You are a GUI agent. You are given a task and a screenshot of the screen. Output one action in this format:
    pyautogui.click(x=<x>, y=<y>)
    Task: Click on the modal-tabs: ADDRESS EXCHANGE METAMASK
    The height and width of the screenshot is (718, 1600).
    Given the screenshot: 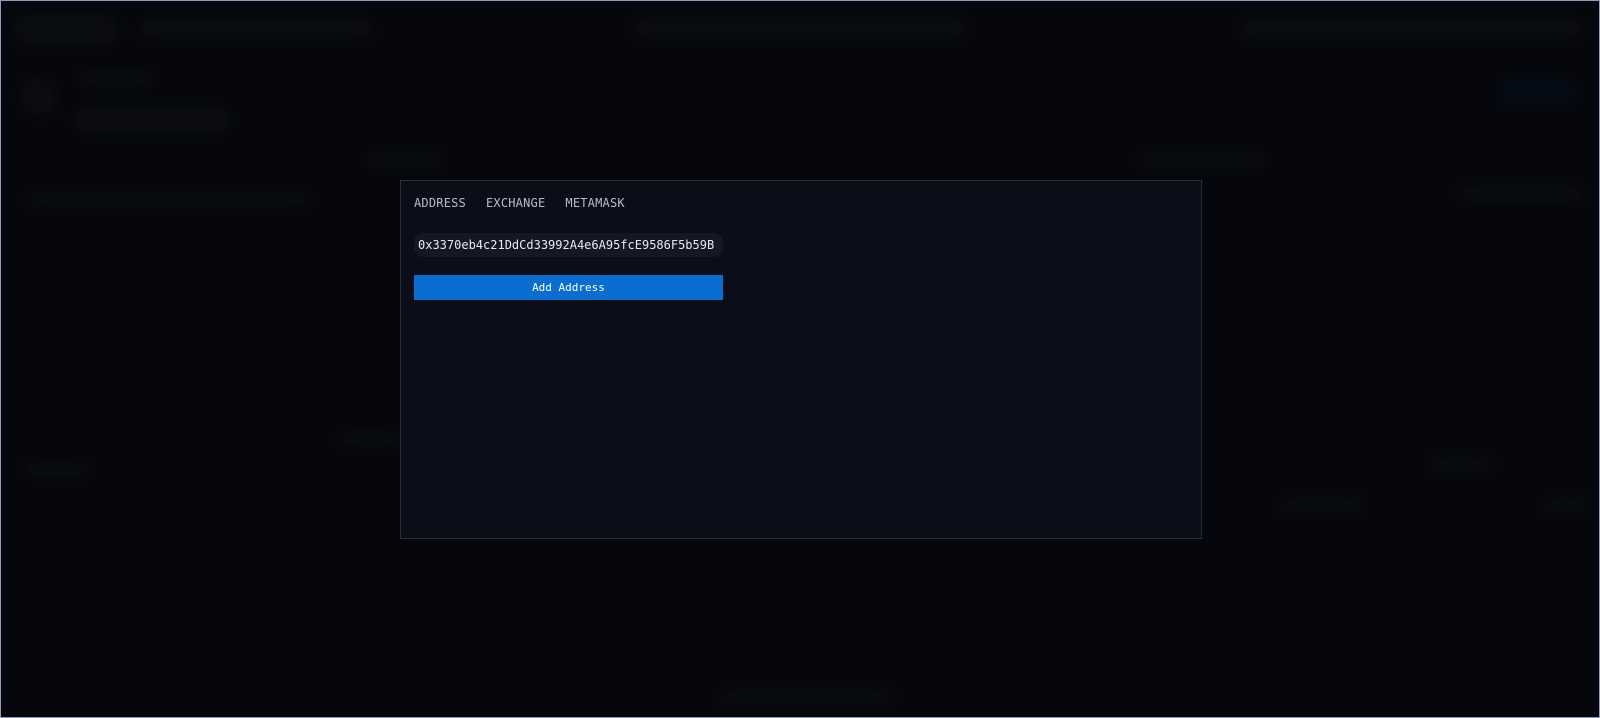 What is the action you would take?
    pyautogui.click(x=519, y=203)
    